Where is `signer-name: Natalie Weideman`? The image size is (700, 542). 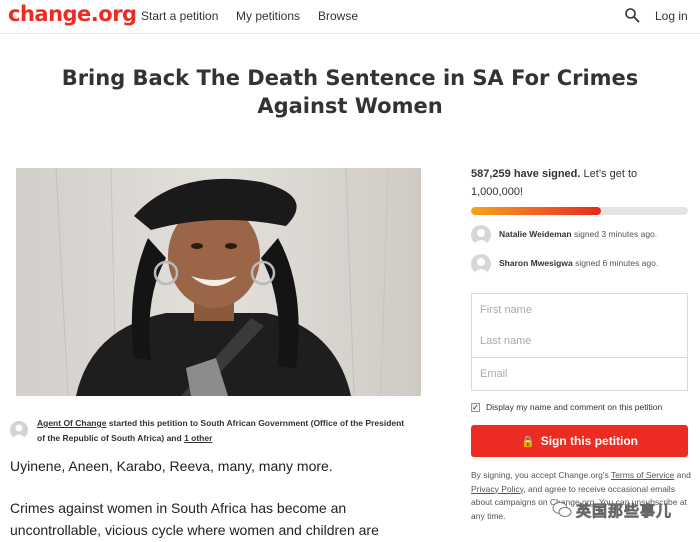
signer-name: Natalie Weideman is located at coordinates (535, 234).